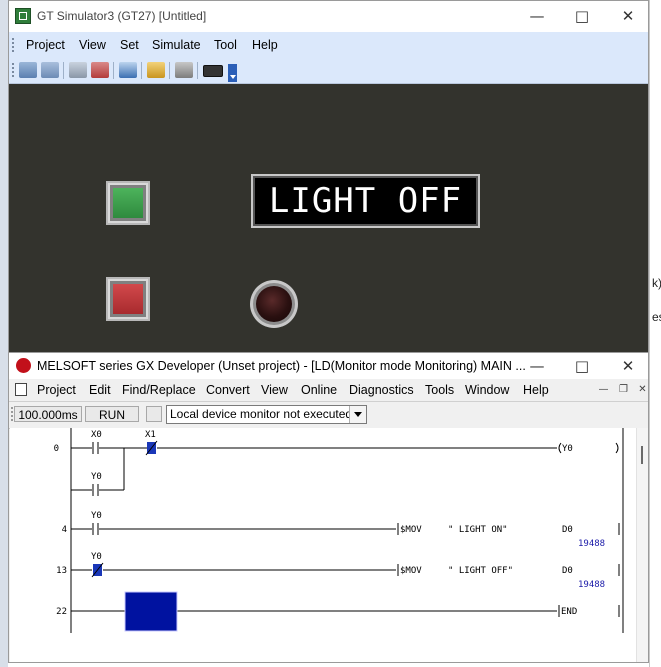 The width and height of the screenshot is (661, 667). I want to click on gt-menu-simulate: Simulate, so click(176, 45).